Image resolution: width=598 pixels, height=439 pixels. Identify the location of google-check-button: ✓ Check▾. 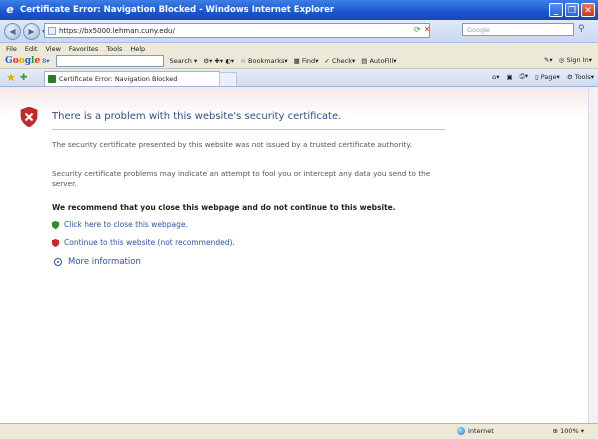
(339, 61).